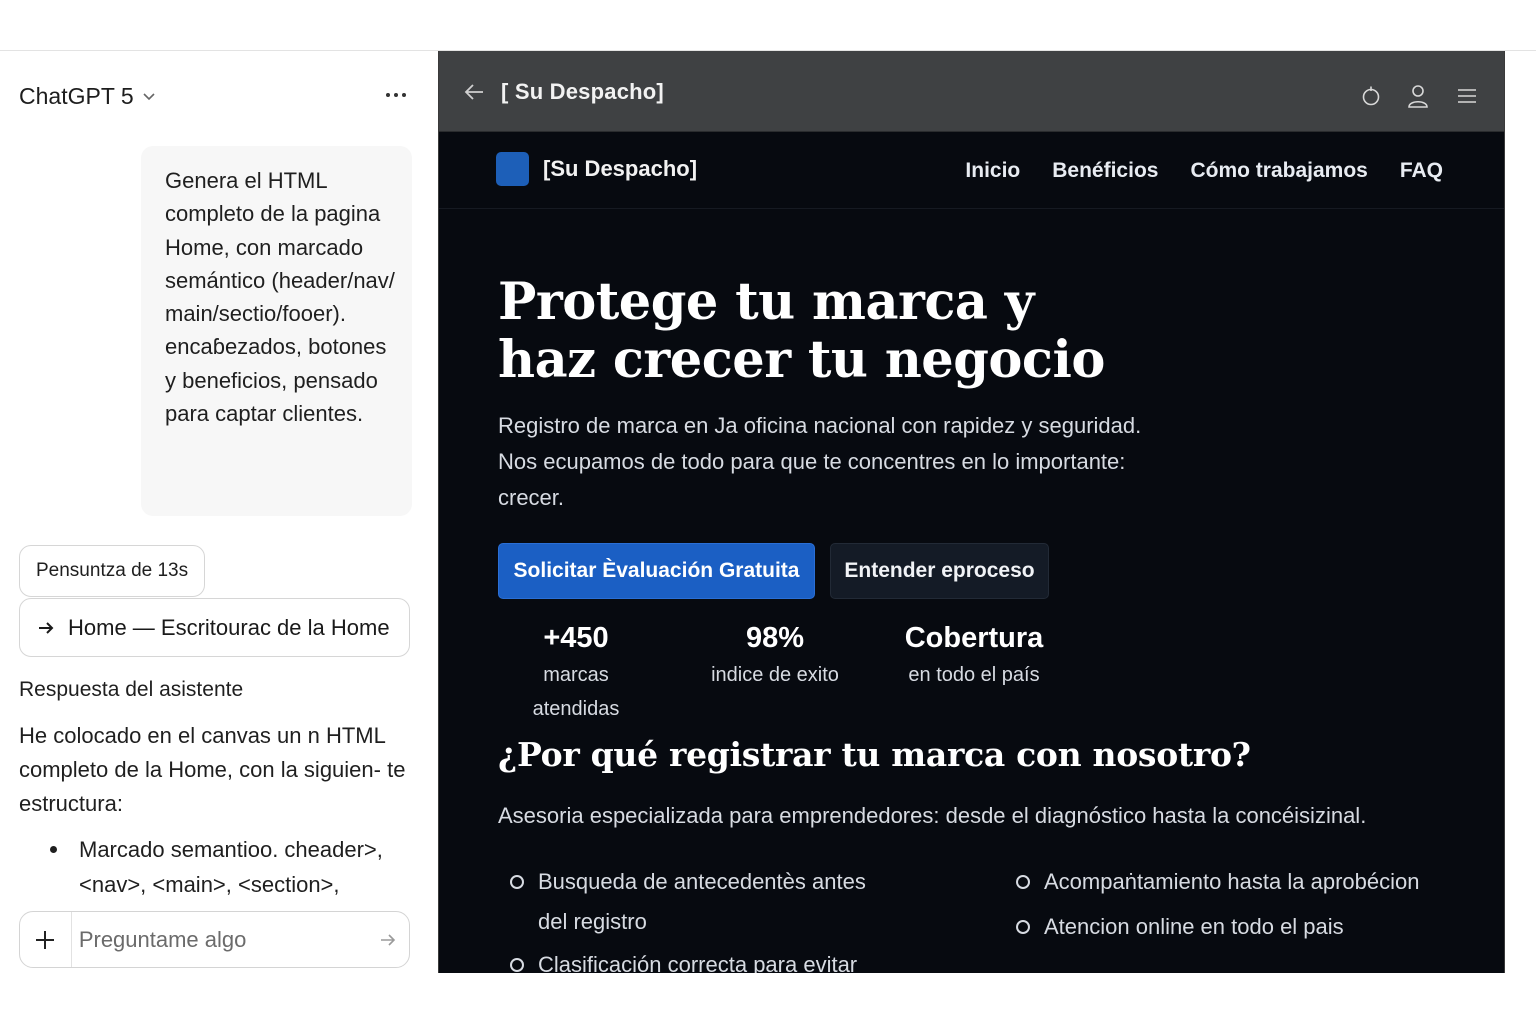  I want to click on stat-value: Cobertura, so click(974, 638).